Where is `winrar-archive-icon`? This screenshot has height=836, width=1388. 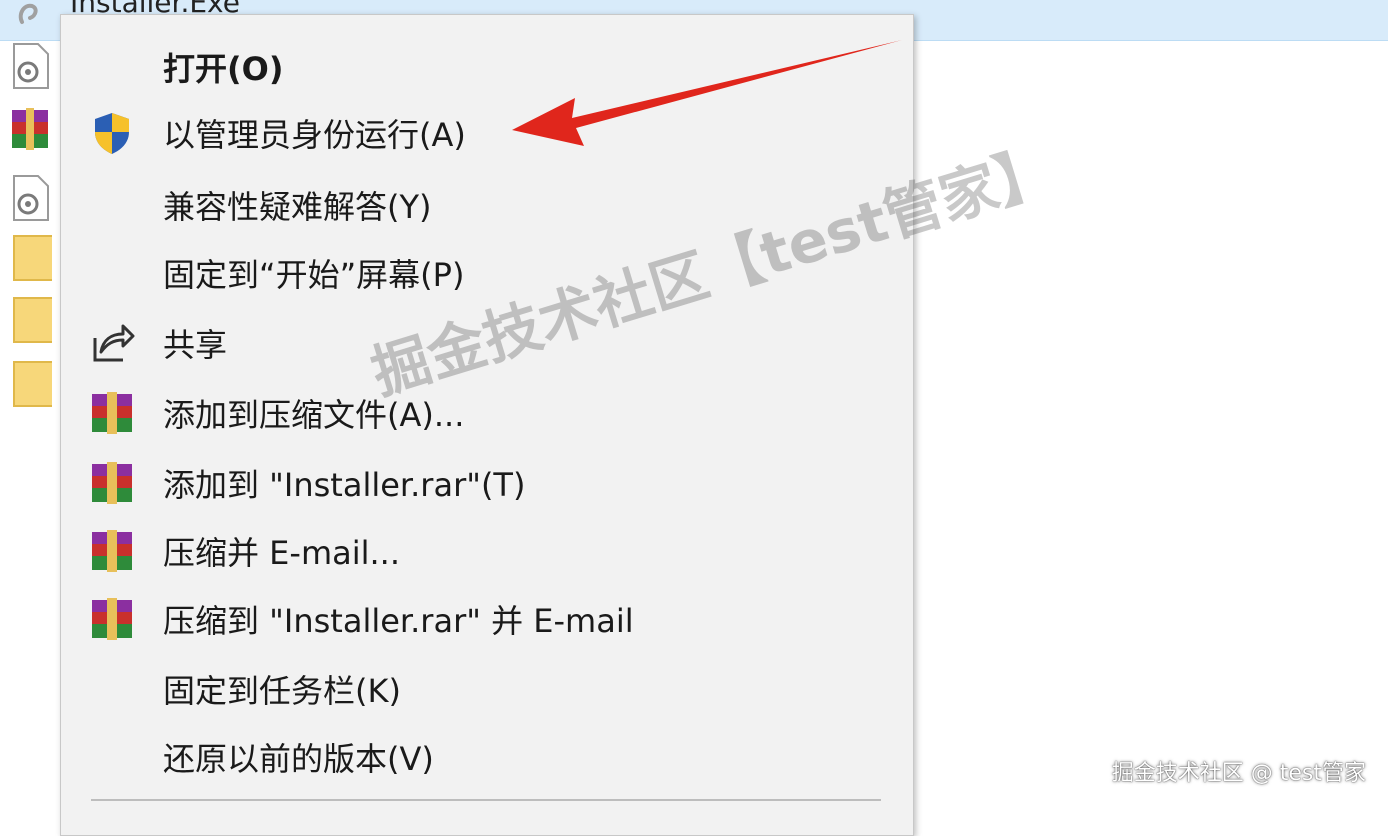
winrar-archive-icon is located at coordinates (30, 130).